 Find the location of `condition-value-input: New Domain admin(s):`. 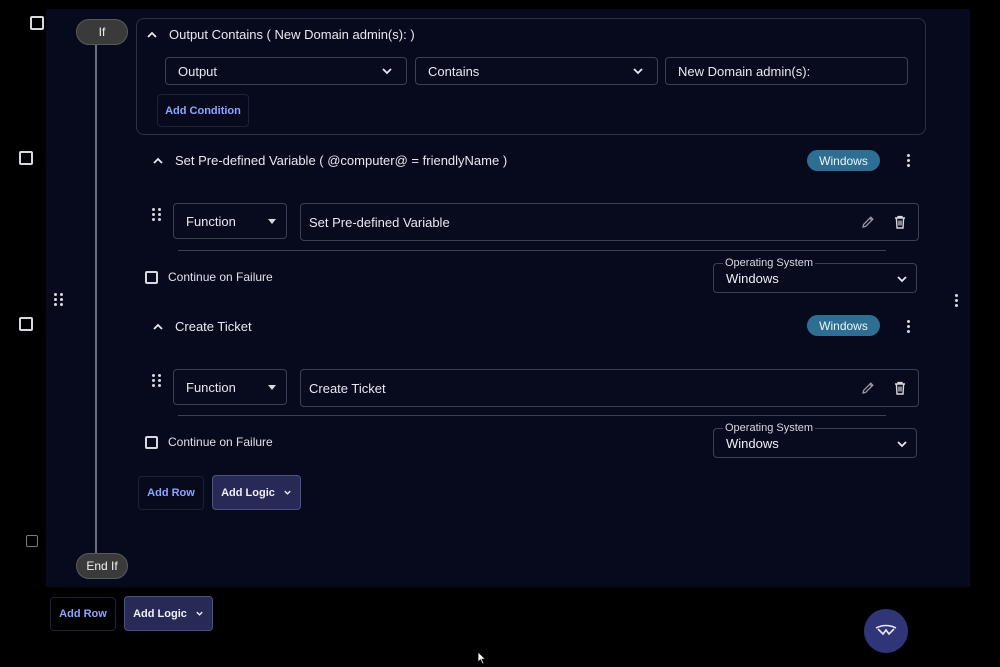

condition-value-input: New Domain admin(s): is located at coordinates (786, 71).